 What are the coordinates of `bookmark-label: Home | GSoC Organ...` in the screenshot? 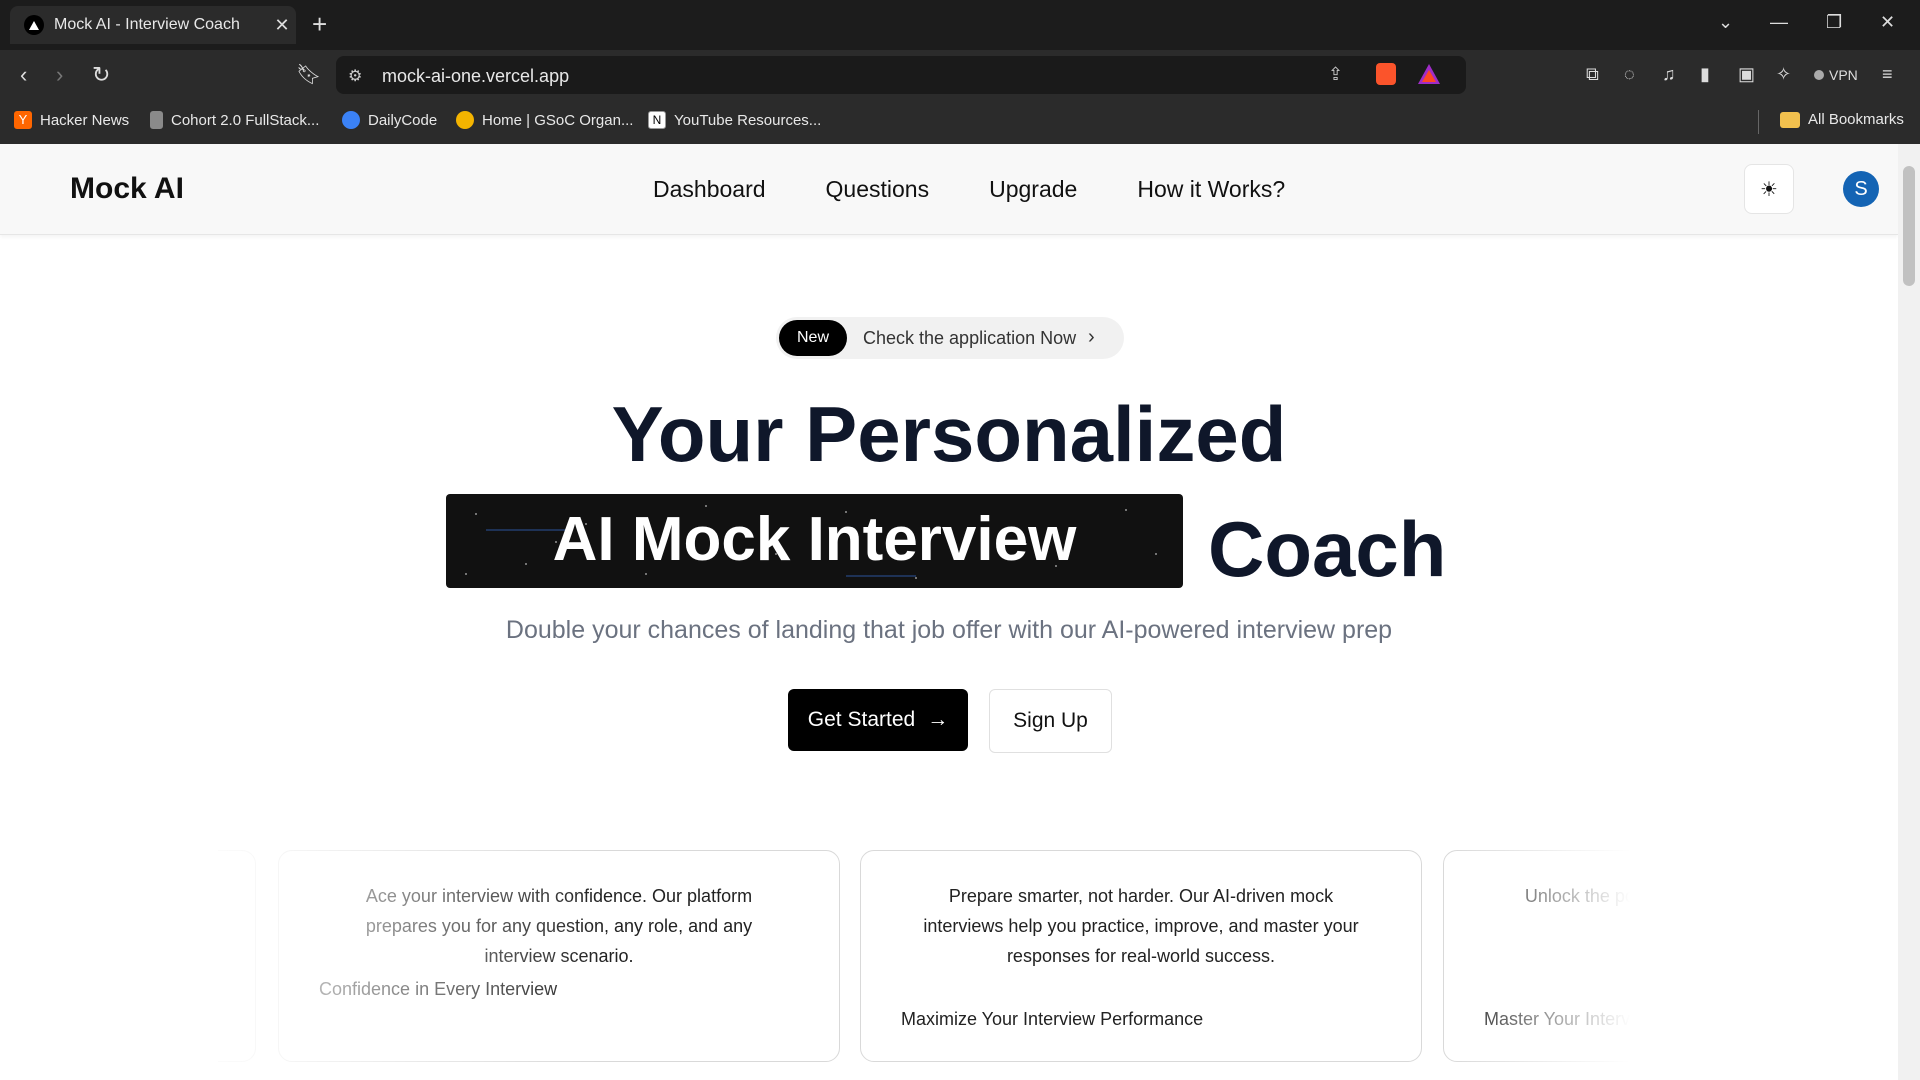 It's located at (558, 120).